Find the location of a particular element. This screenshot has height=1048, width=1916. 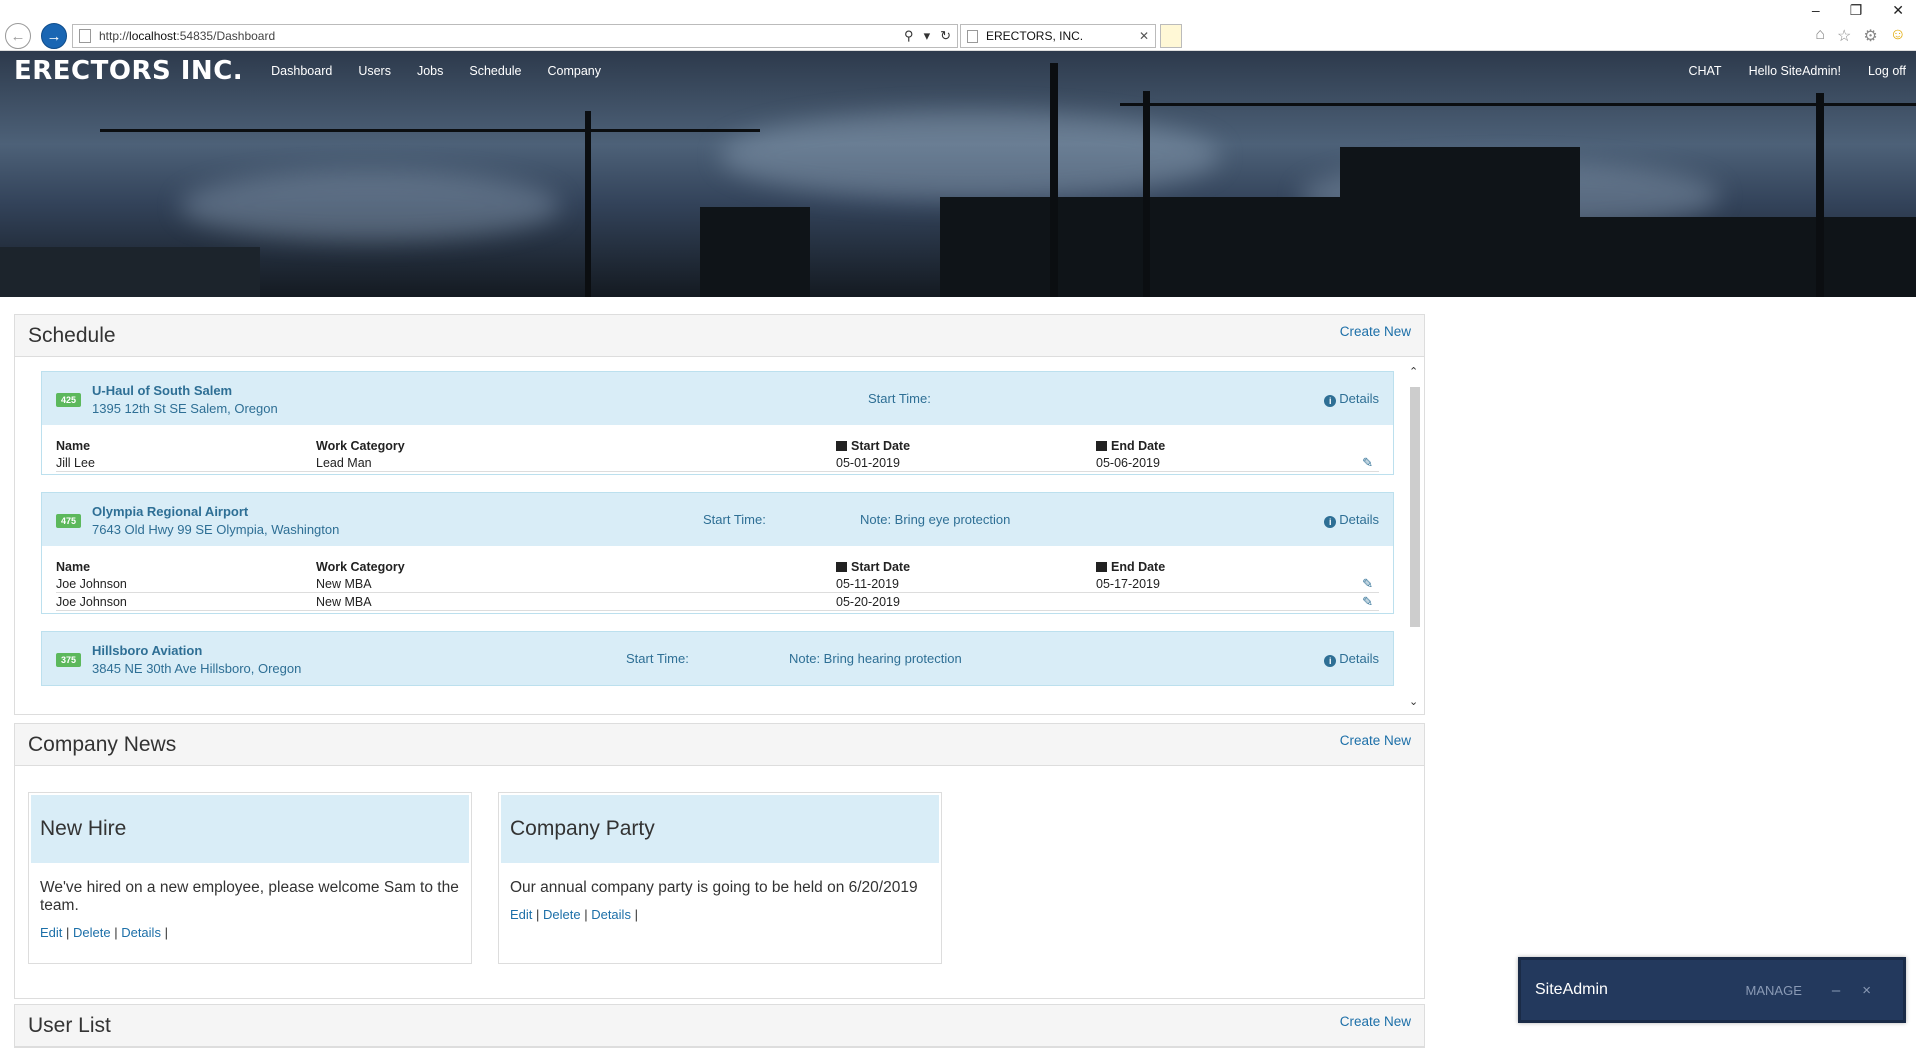

job-number-badge: 475 is located at coordinates (69, 521).